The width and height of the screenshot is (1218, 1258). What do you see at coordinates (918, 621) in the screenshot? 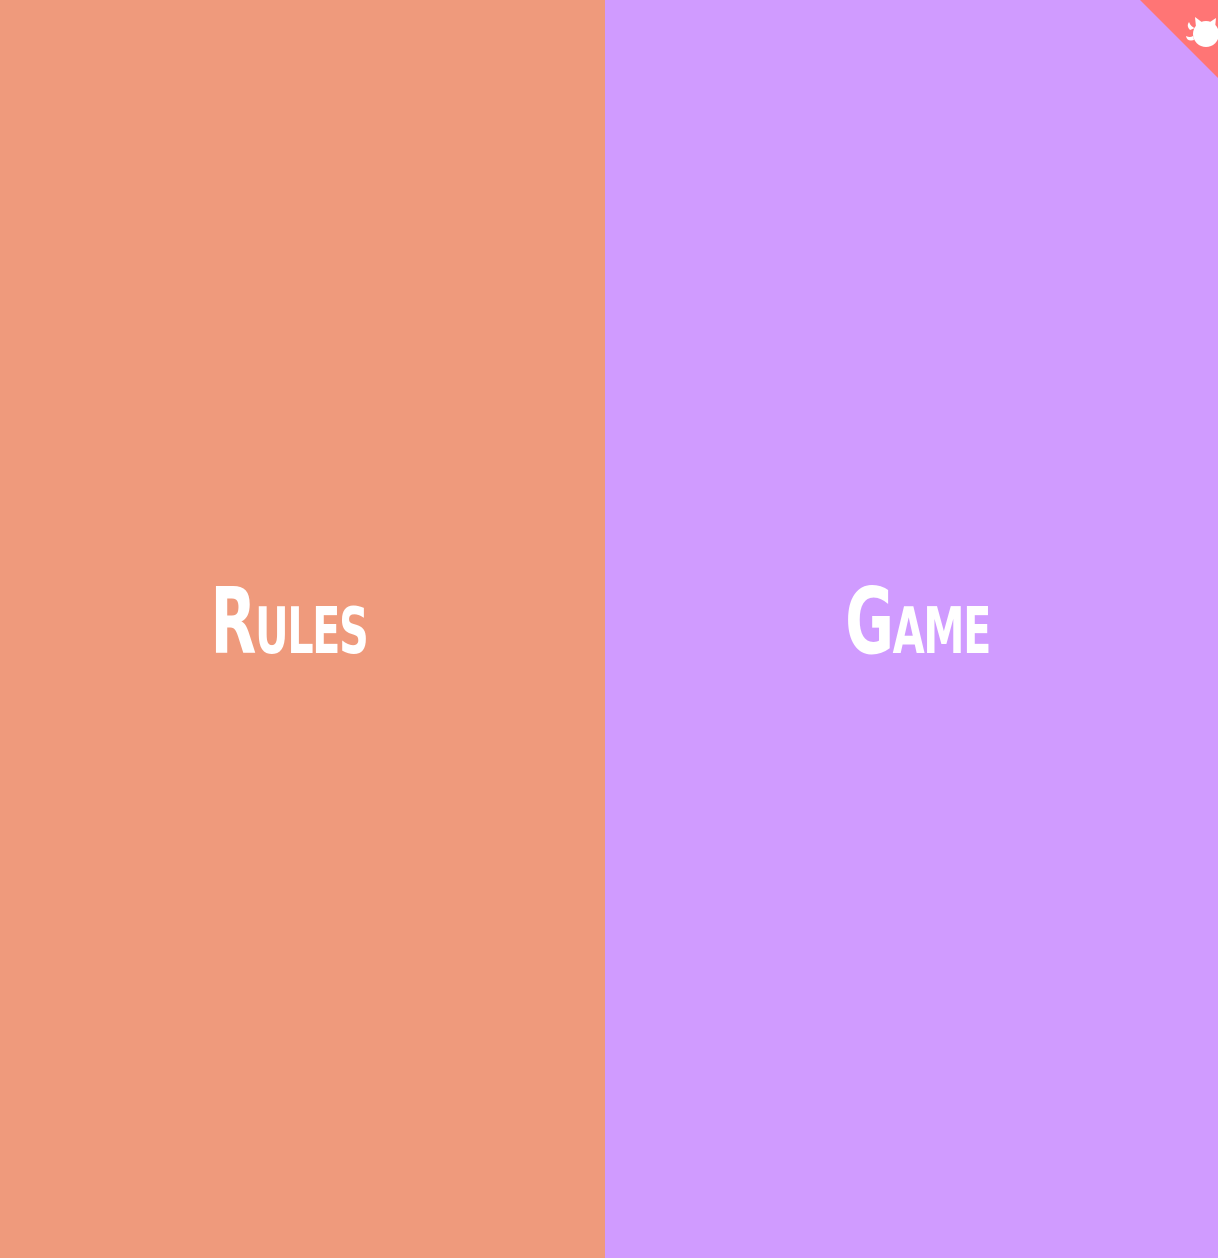
I see `game-label: Game` at bounding box center [918, 621].